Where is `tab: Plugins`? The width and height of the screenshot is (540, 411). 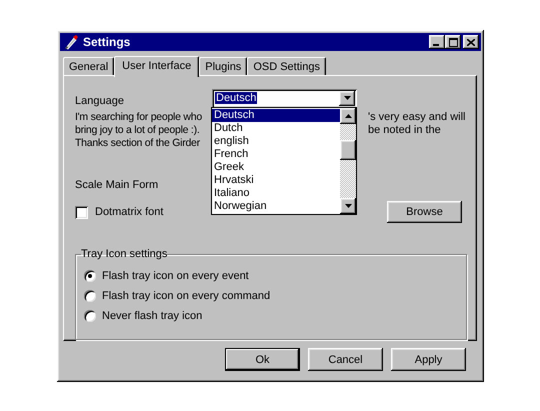 tab: Plugins is located at coordinates (223, 66).